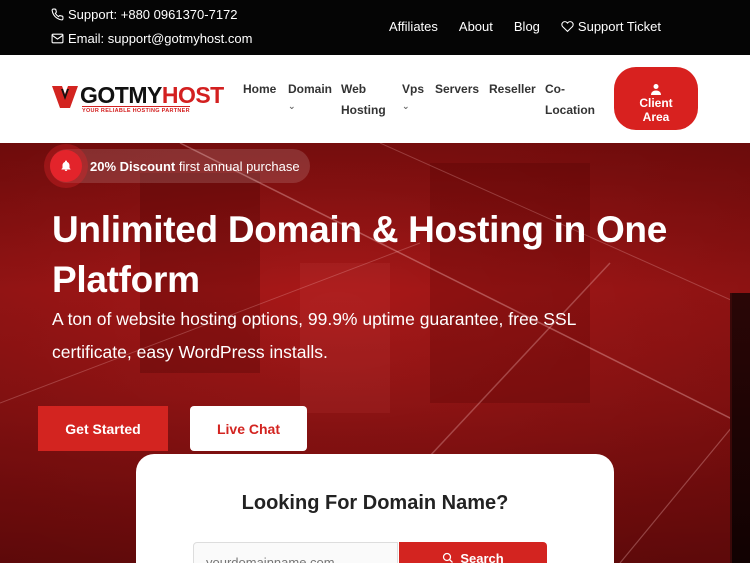 The image size is (750, 563). Describe the element at coordinates (656, 89) in the screenshot. I see `user-icon` at that location.